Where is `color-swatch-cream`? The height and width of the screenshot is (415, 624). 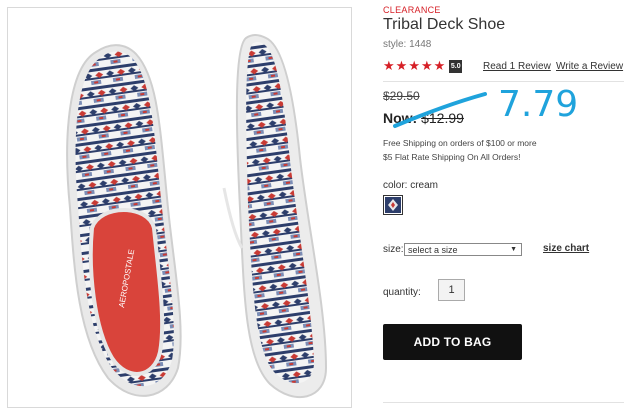 color-swatch-cream is located at coordinates (393, 205).